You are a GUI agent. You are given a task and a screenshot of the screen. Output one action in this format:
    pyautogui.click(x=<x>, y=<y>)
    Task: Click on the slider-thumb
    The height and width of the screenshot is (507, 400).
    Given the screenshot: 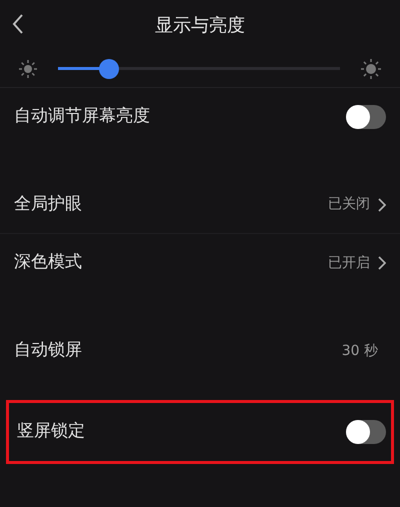 What is the action you would take?
    pyautogui.click(x=108, y=68)
    